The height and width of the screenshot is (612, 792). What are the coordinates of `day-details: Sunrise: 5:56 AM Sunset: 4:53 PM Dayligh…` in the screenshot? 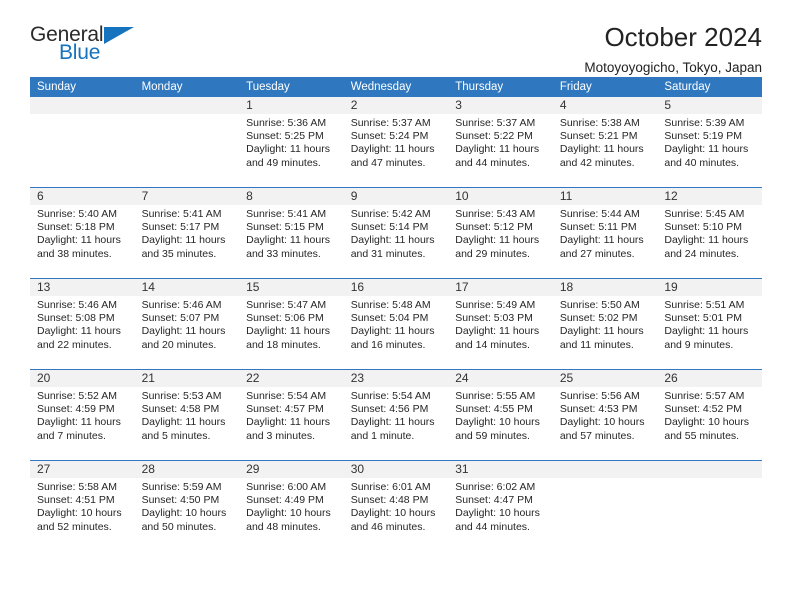 It's located at (605, 415).